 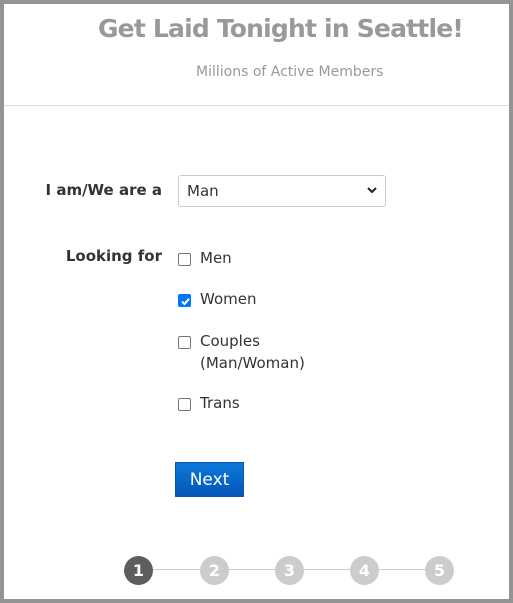 I want to click on step-3: 3, so click(x=289, y=570).